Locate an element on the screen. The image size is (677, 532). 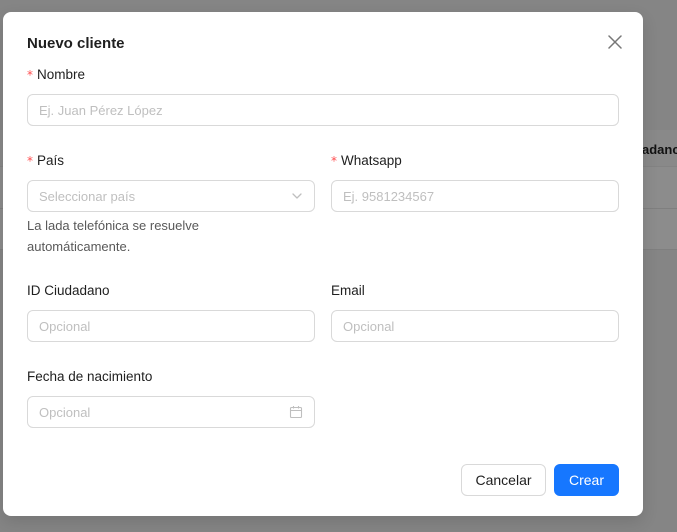
fecha-nacimiento-picker: Opcional is located at coordinates (171, 412).